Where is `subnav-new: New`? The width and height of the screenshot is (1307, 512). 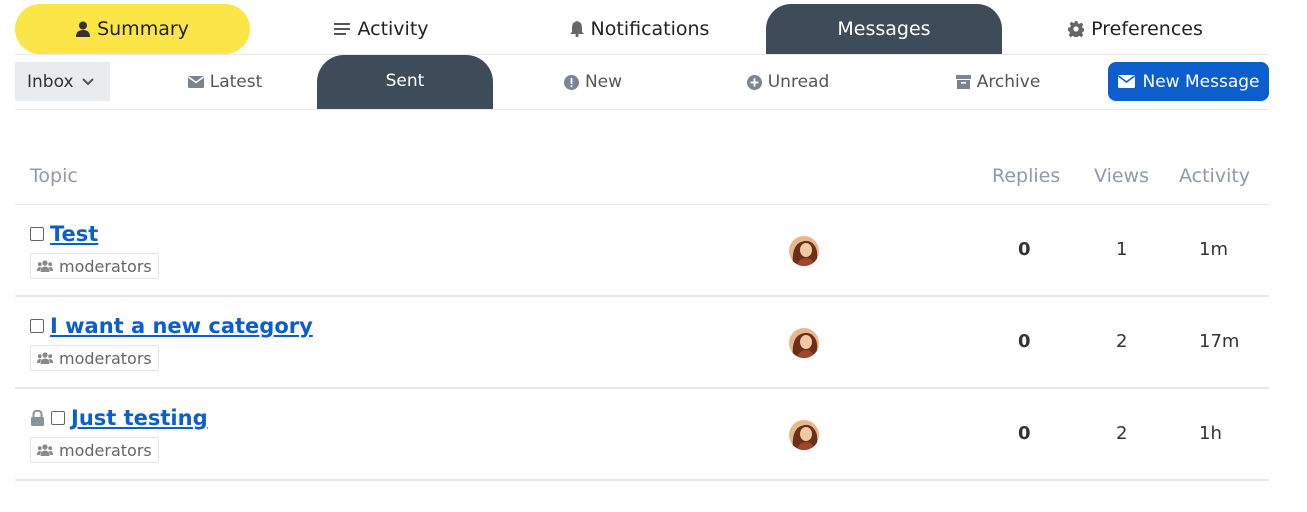
subnav-new: New is located at coordinates (593, 82).